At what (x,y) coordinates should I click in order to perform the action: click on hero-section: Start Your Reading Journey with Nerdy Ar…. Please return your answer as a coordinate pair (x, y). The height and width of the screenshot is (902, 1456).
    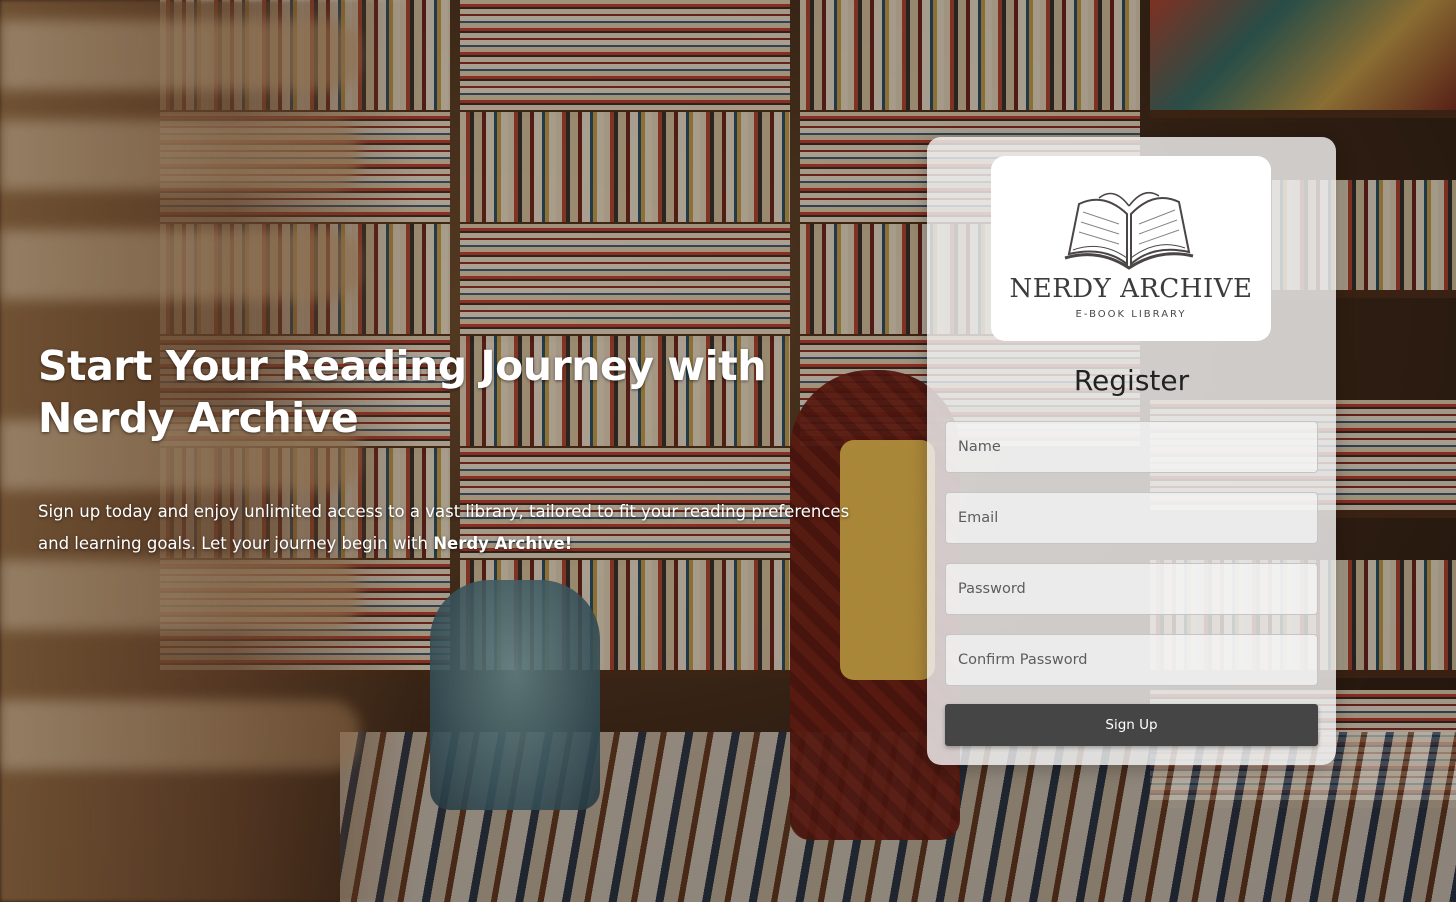
    Looking at the image, I should click on (453, 450).